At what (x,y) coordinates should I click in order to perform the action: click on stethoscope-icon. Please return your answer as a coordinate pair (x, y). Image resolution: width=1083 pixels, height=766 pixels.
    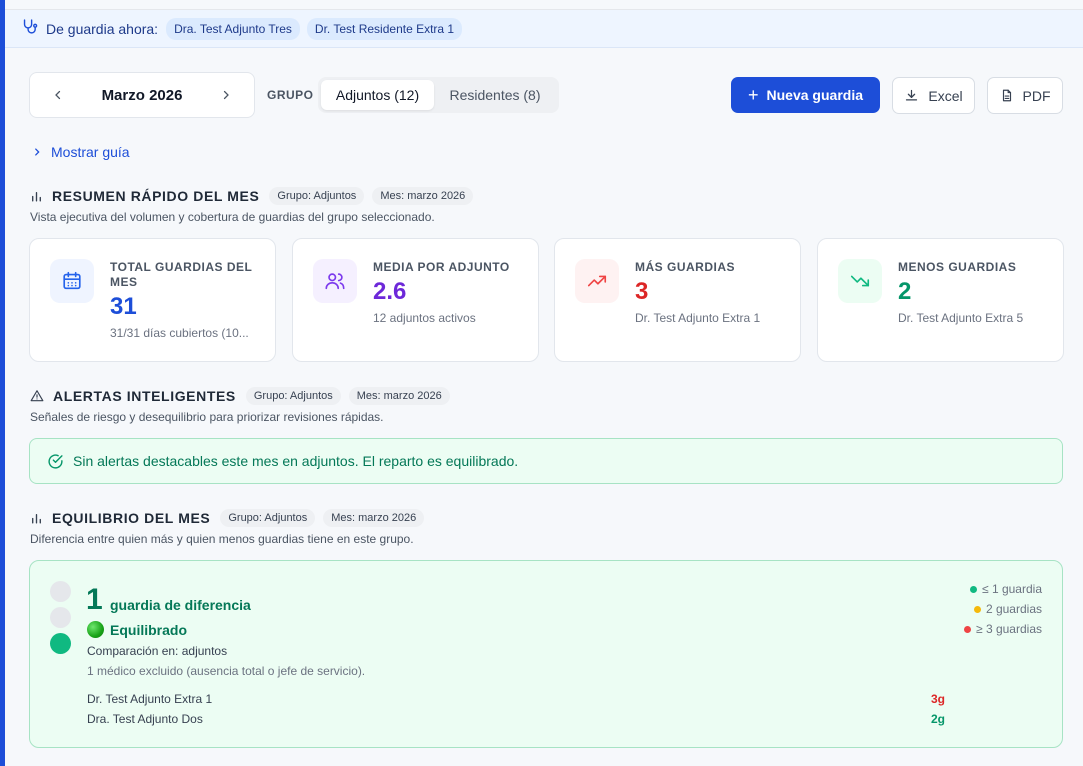
    Looking at the image, I should click on (29, 29).